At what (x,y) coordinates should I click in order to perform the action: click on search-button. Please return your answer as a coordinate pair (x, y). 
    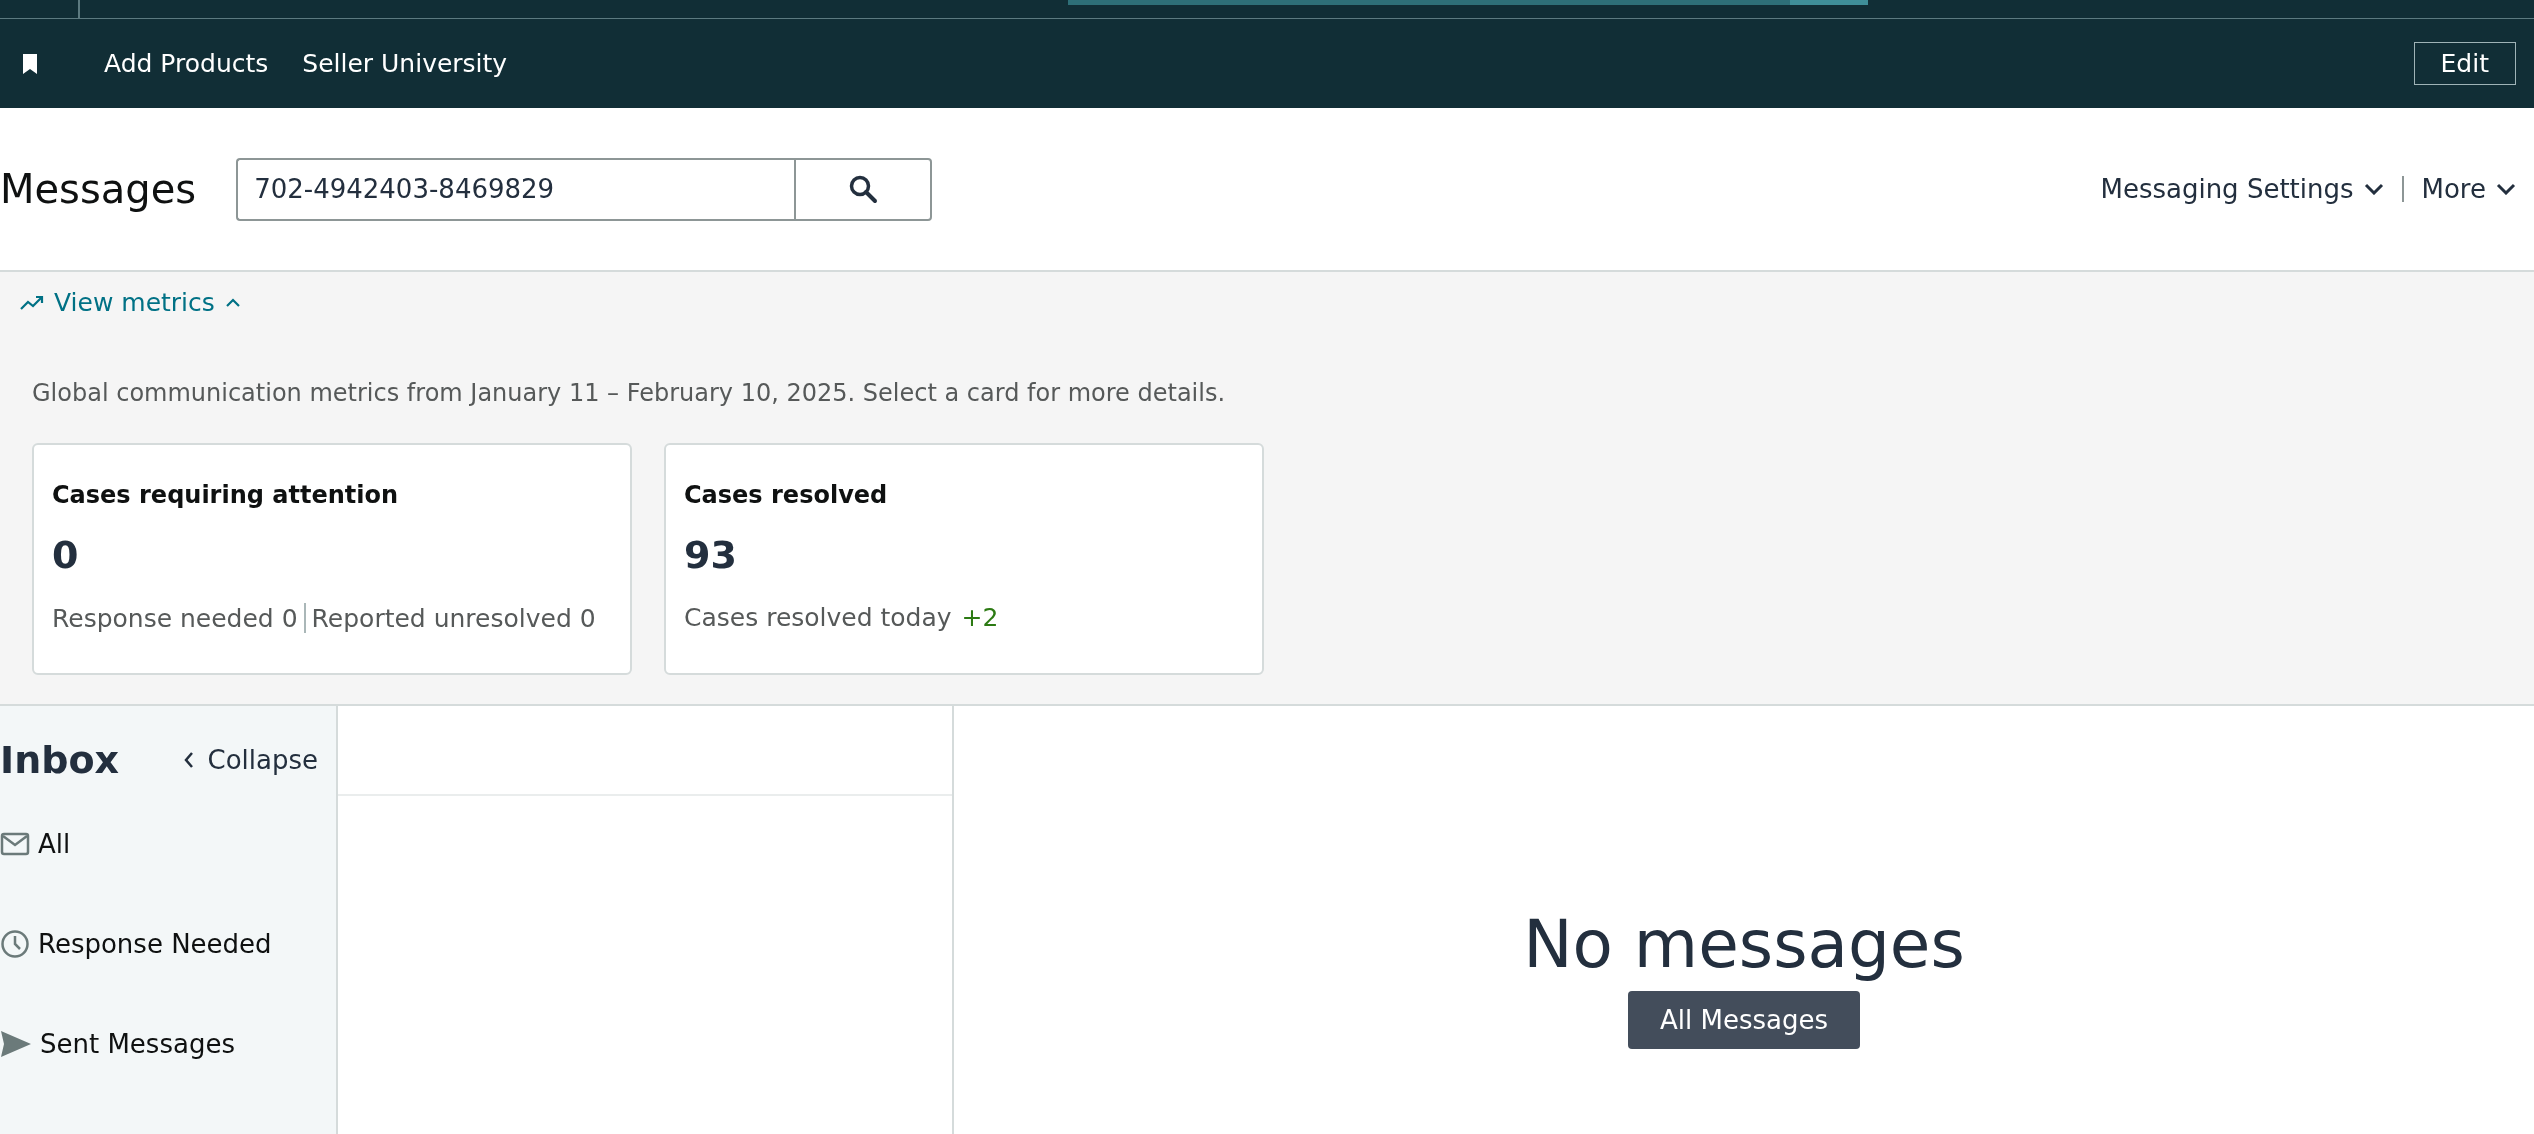
    Looking at the image, I should click on (863, 189).